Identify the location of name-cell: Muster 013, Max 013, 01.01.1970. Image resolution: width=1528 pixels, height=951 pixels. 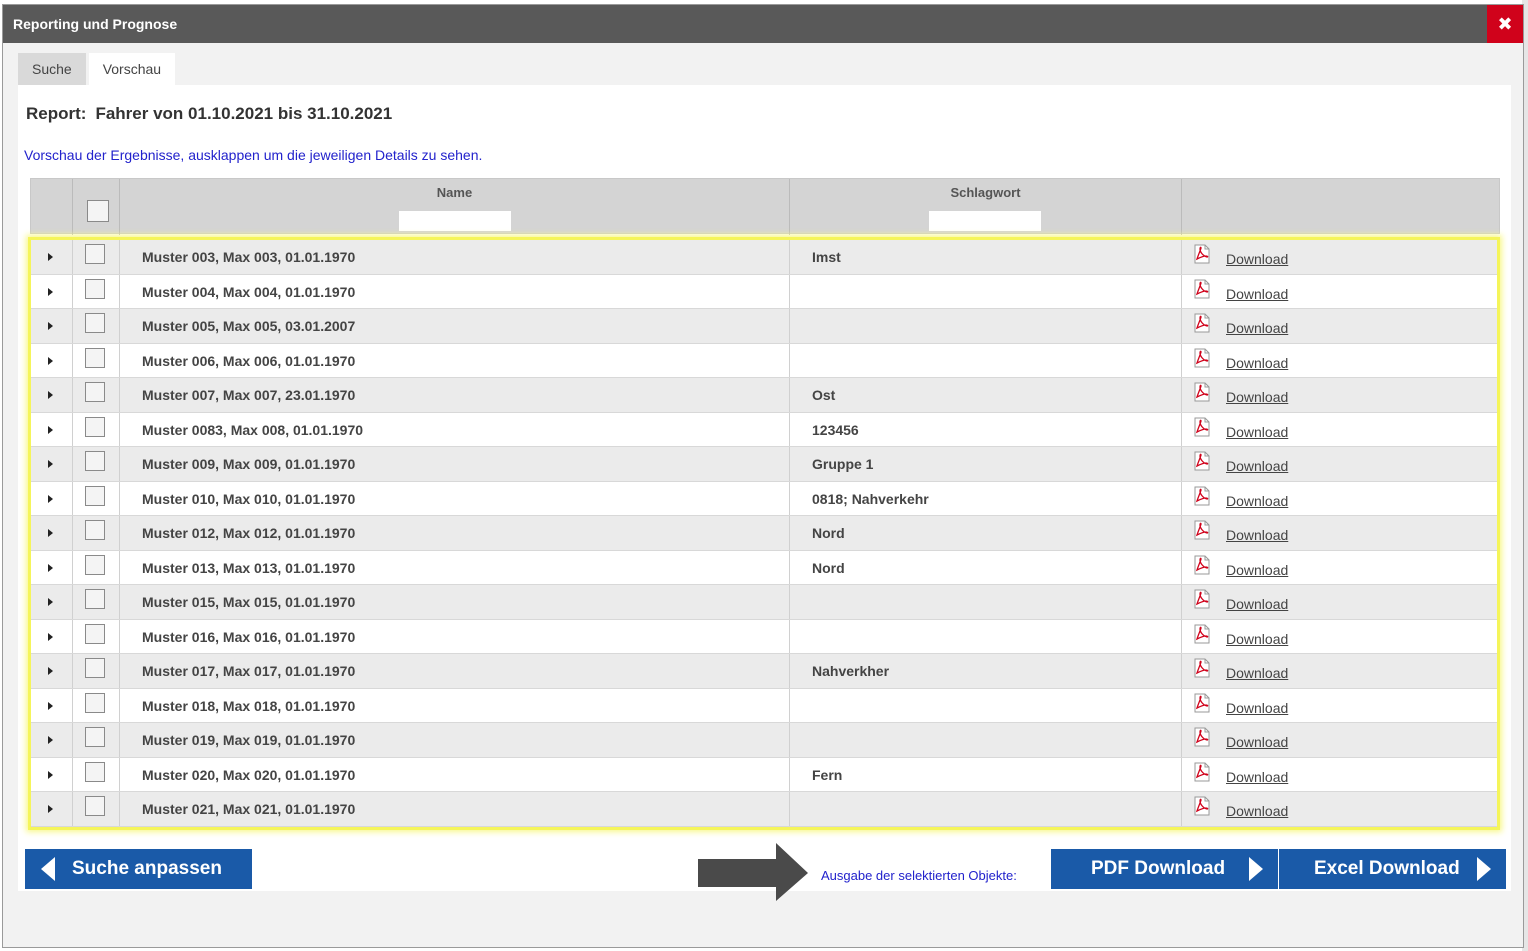
(455, 567).